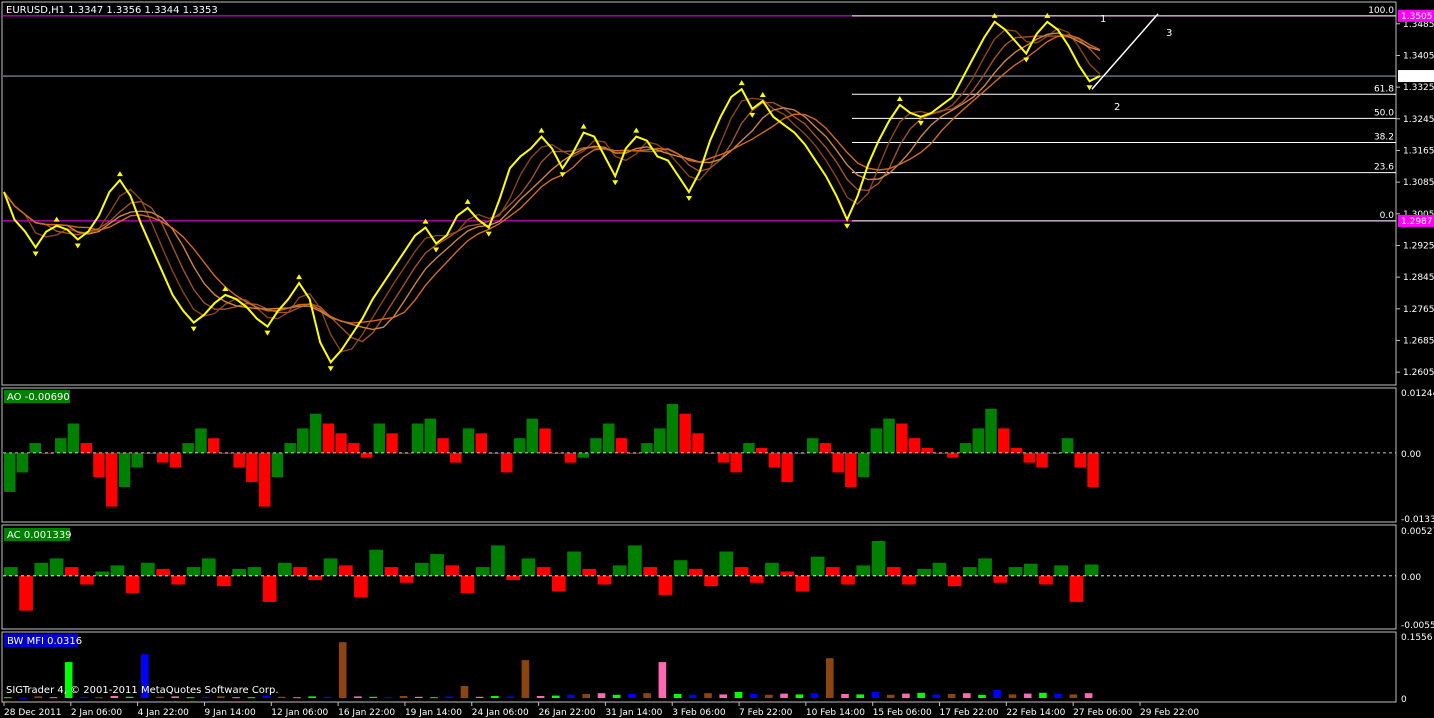  I want to click on x-tick-label: 26 Jan 22:00, so click(567, 713).